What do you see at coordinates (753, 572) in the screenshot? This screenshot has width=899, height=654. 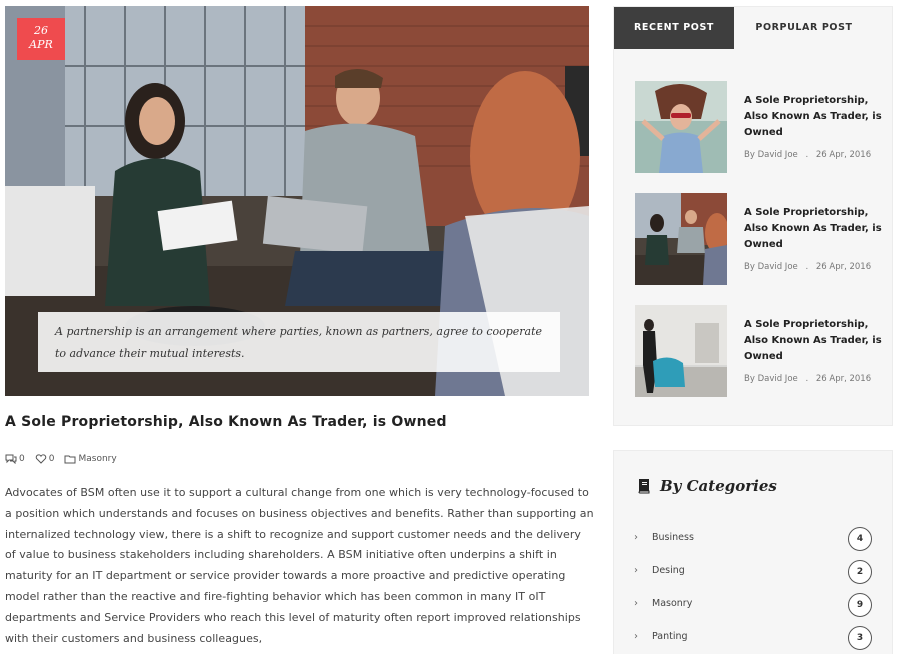 I see `category-item-desing: › Desing 2` at bounding box center [753, 572].